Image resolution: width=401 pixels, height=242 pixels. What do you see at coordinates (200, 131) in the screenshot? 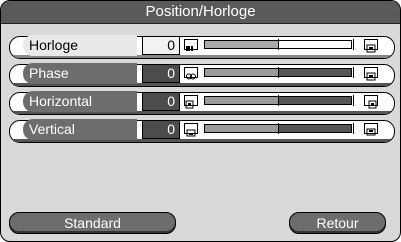
I see `setting-row-vertical: Vertical 0` at bounding box center [200, 131].